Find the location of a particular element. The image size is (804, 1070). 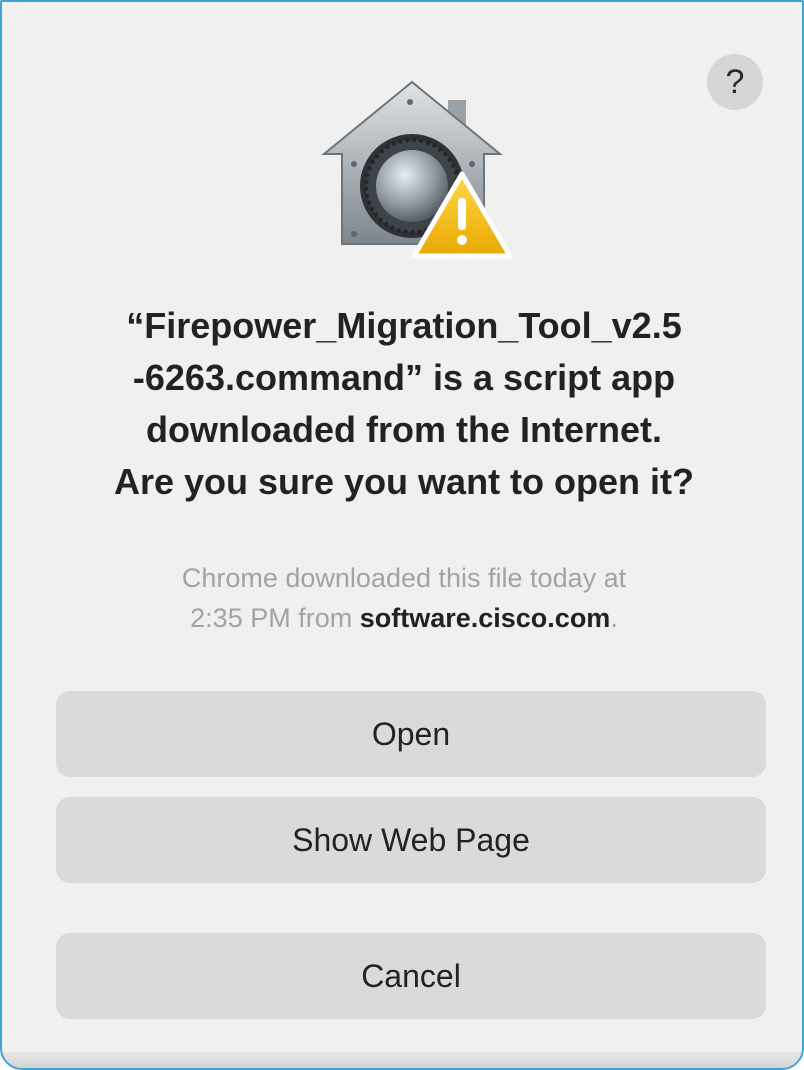

help-button: ? is located at coordinates (735, 82).